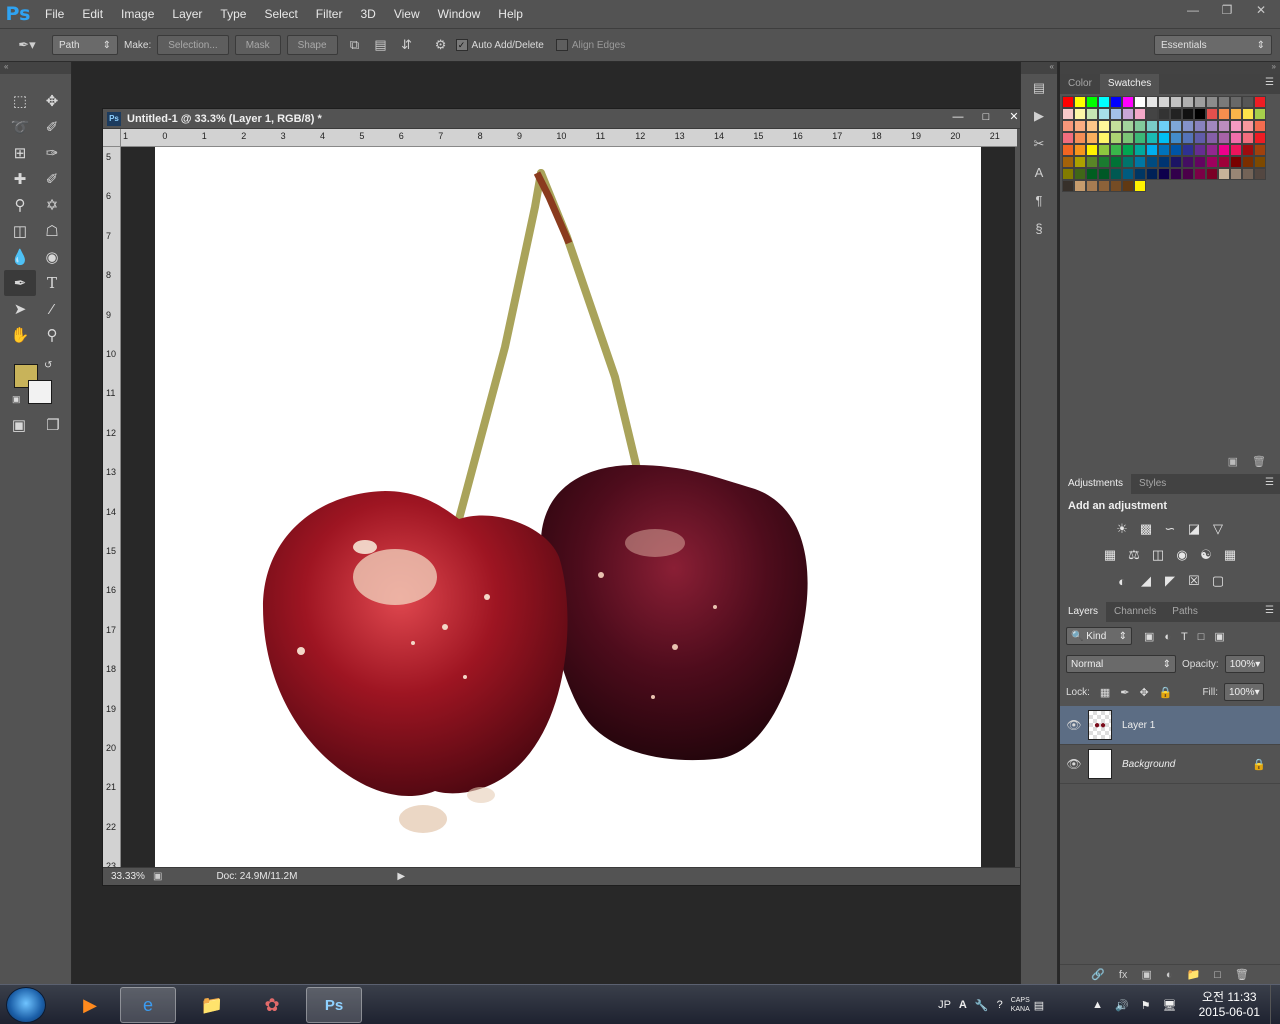  I want to click on new-adjustment-icon: ◐, so click(1169, 975).